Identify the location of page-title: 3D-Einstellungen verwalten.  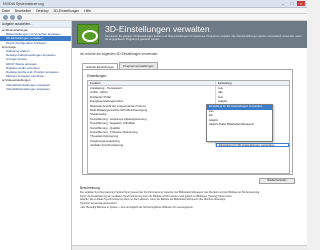
(157, 29).